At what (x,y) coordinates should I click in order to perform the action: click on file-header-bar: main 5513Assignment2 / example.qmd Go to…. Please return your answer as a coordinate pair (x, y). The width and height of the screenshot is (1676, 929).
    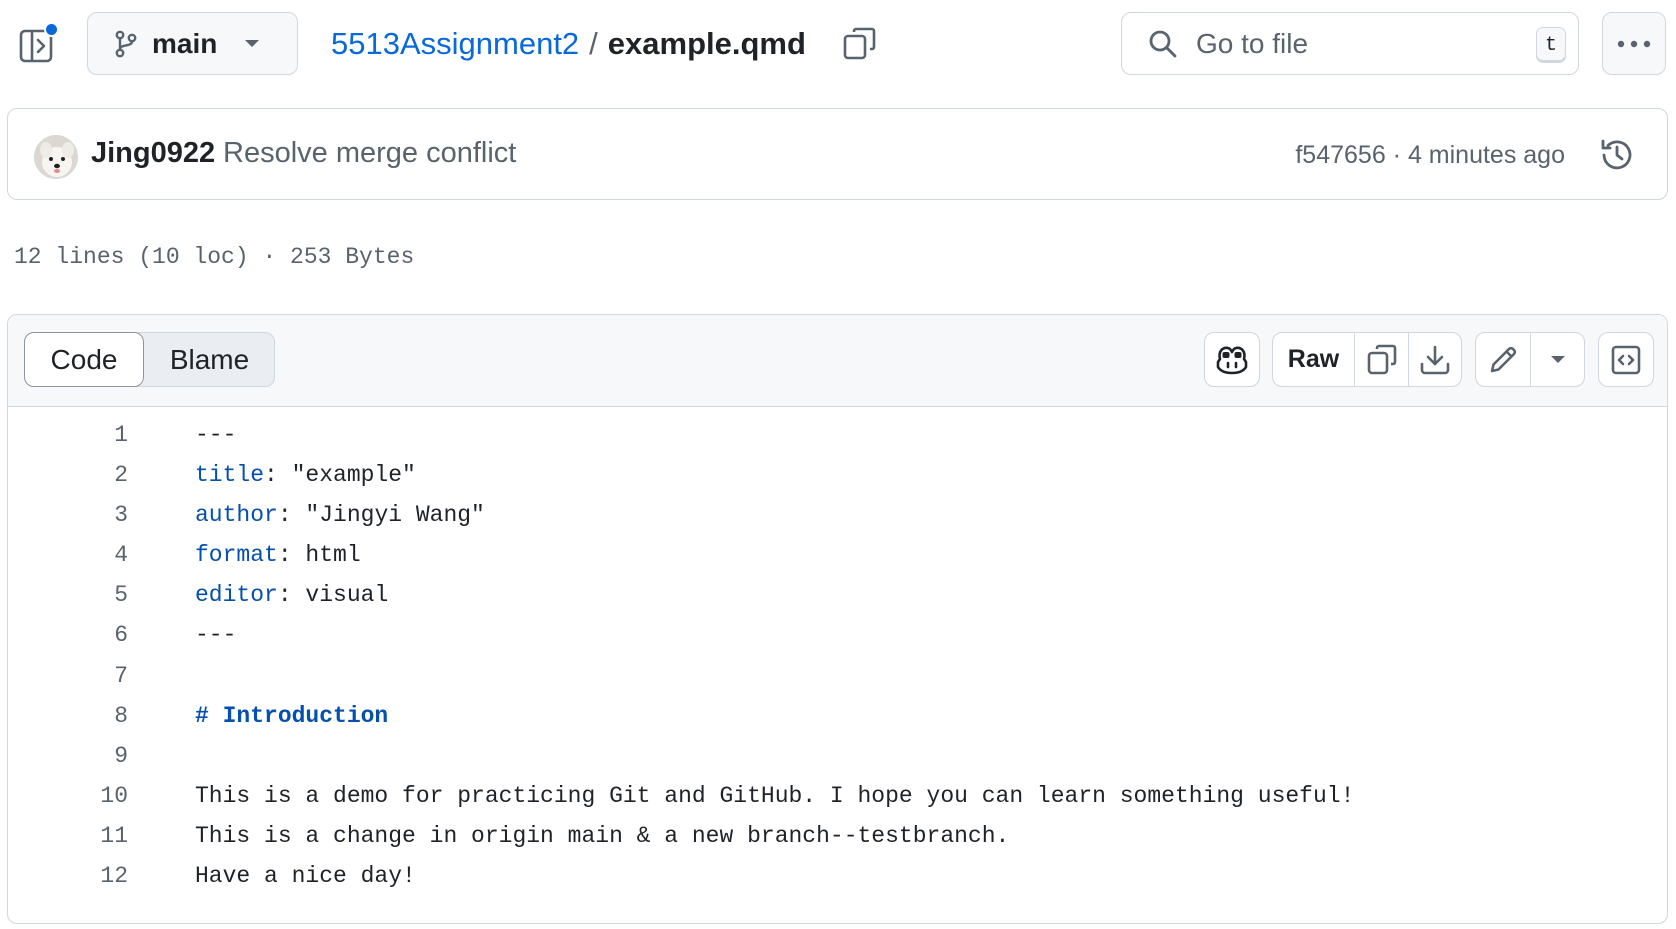
    Looking at the image, I should click on (838, 46).